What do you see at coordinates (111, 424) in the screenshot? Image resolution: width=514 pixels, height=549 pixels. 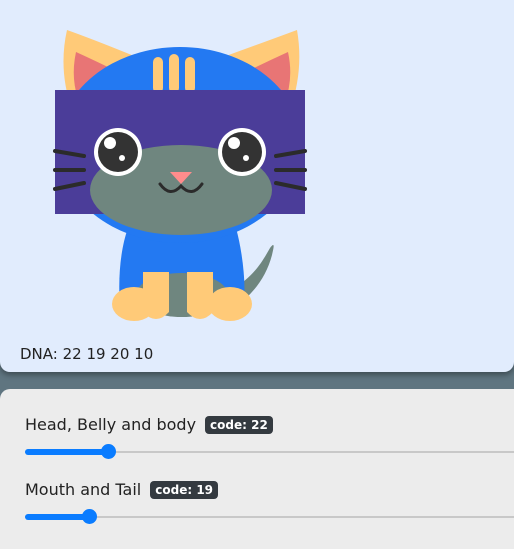 I see `control-label: Head, Belly and body` at bounding box center [111, 424].